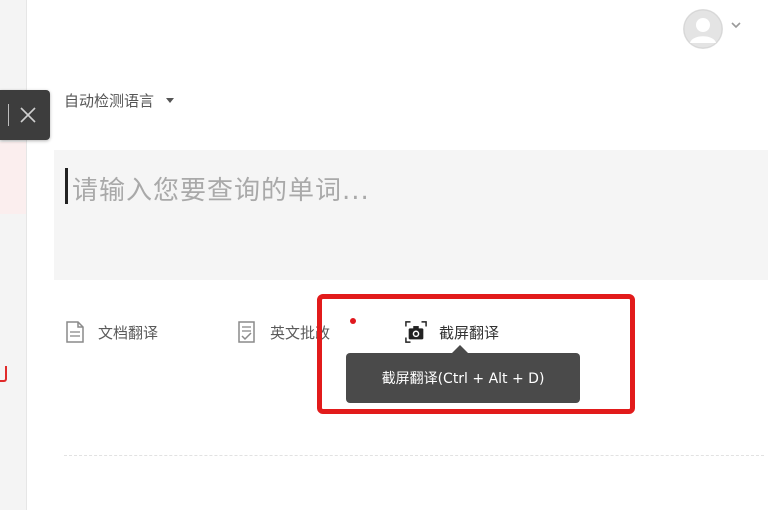  I want to click on document-translate-label: 文档翻译, so click(128, 332).